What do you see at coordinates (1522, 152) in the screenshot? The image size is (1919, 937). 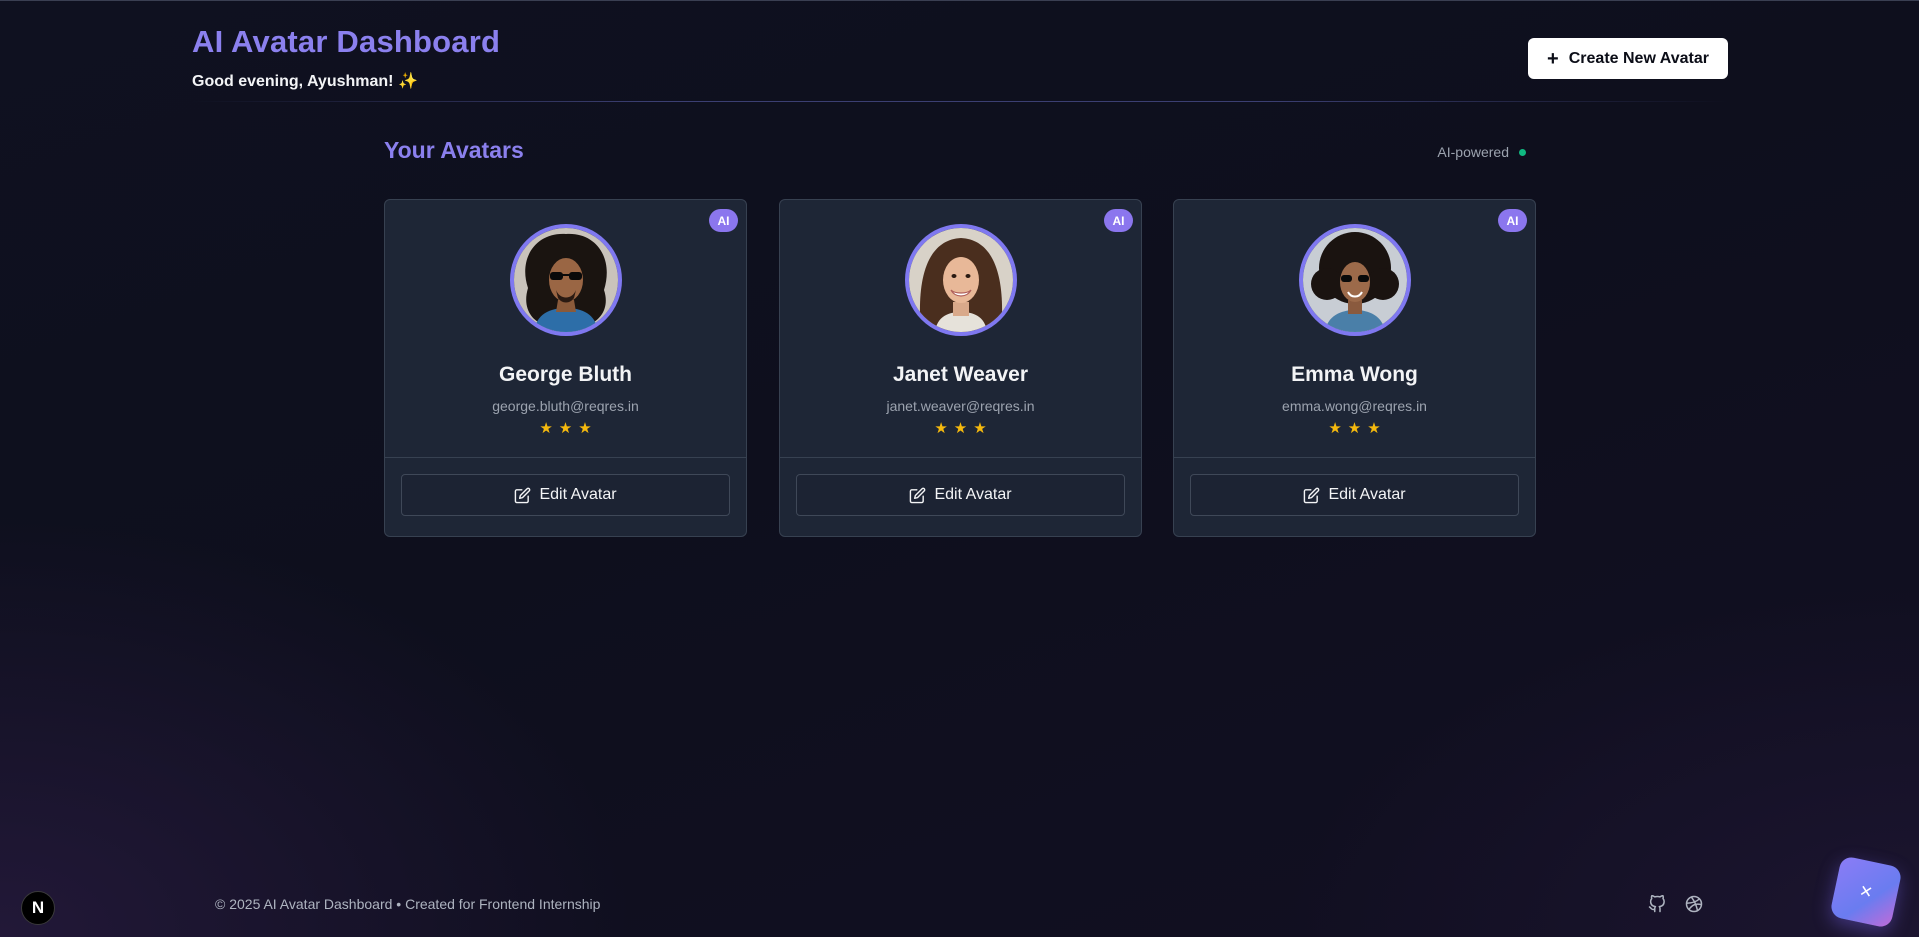 I see `status-dot-icon` at bounding box center [1522, 152].